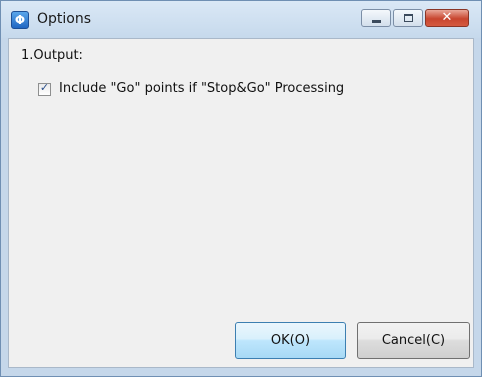 Image resolution: width=482 pixels, height=377 pixels. What do you see at coordinates (64, 19) in the screenshot?
I see `window-title: Options` at bounding box center [64, 19].